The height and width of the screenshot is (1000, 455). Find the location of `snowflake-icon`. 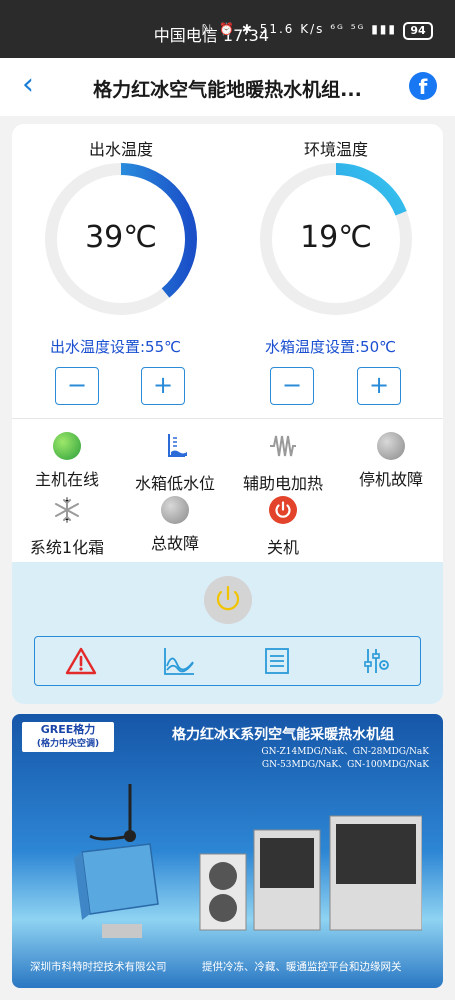

snowflake-icon is located at coordinates (67, 510).